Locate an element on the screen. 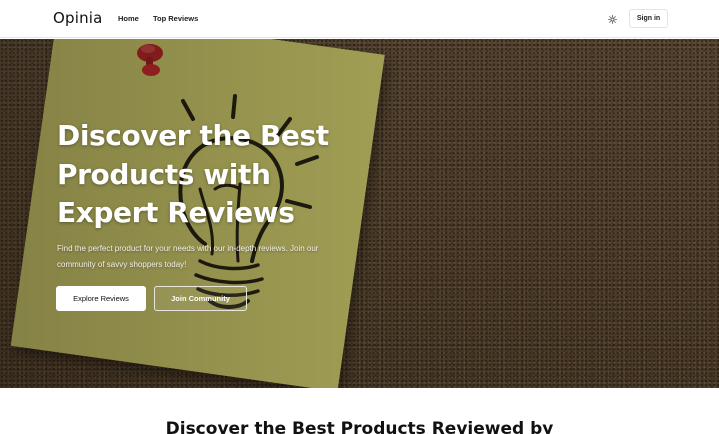  explore-reviews-button: Explore Reviews is located at coordinates (101, 298).